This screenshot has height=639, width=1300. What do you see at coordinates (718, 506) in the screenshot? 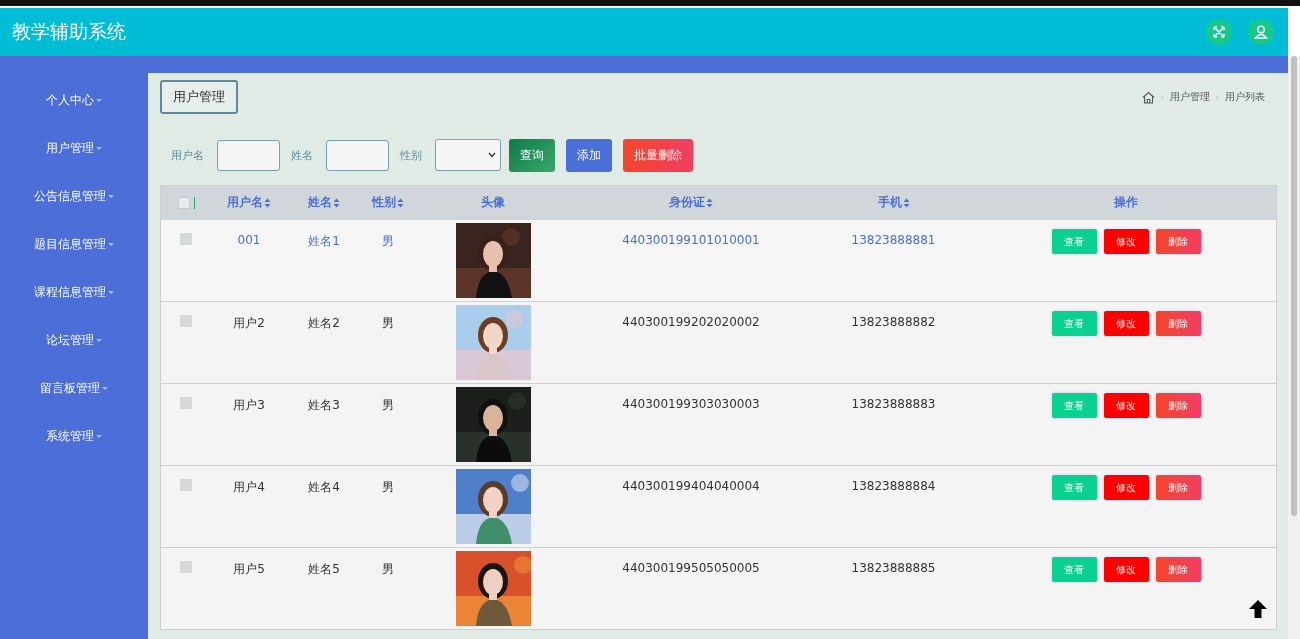
I see `table-row: 用户4 姓名4 男 440300199404040004 13823888884 查看 修改 删除` at bounding box center [718, 506].